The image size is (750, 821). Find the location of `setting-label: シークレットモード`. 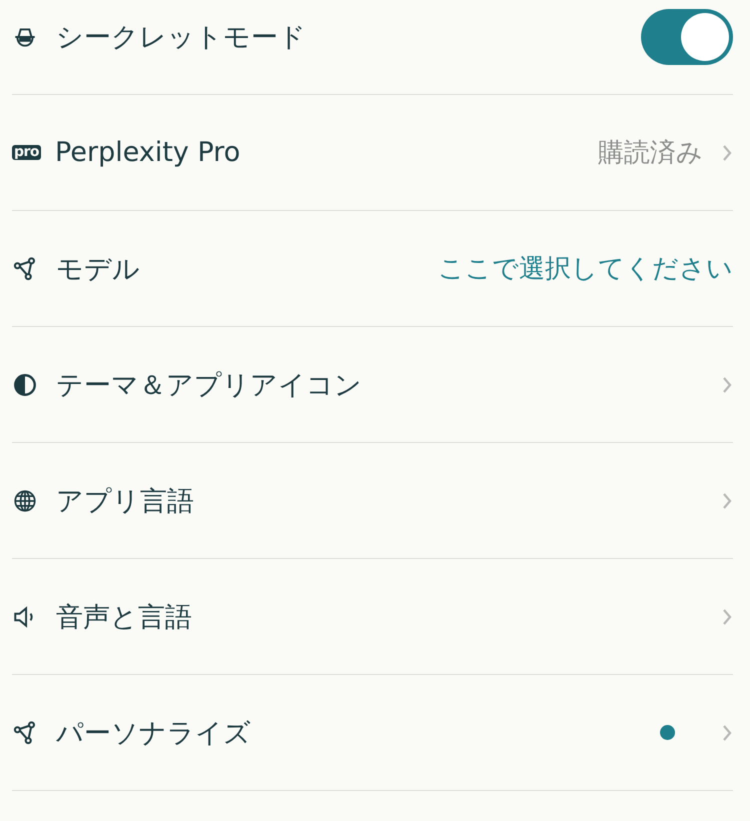

setting-label: シークレットモード is located at coordinates (181, 37).